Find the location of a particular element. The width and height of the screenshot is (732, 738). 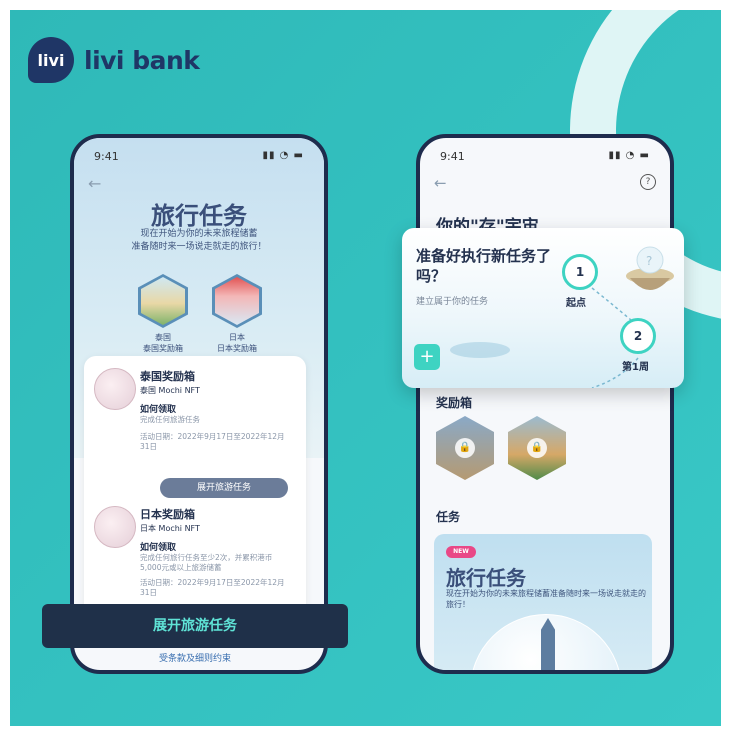

japan-box-name: 日本奖励箱 is located at coordinates (237, 348).